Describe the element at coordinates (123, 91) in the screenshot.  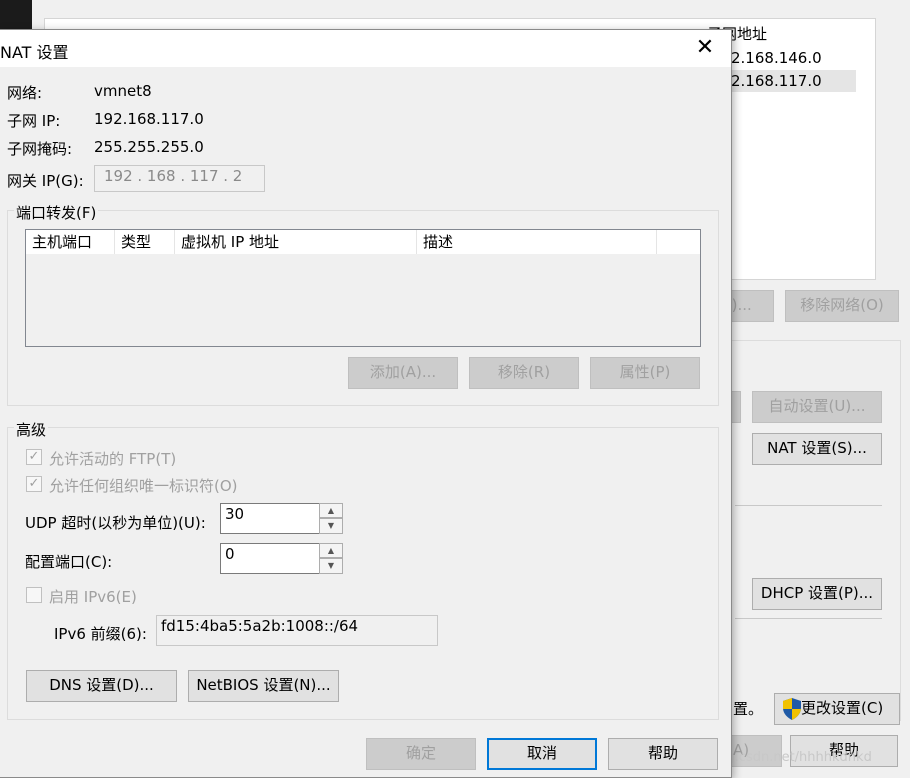
I see `network-value: vmnet8` at that location.